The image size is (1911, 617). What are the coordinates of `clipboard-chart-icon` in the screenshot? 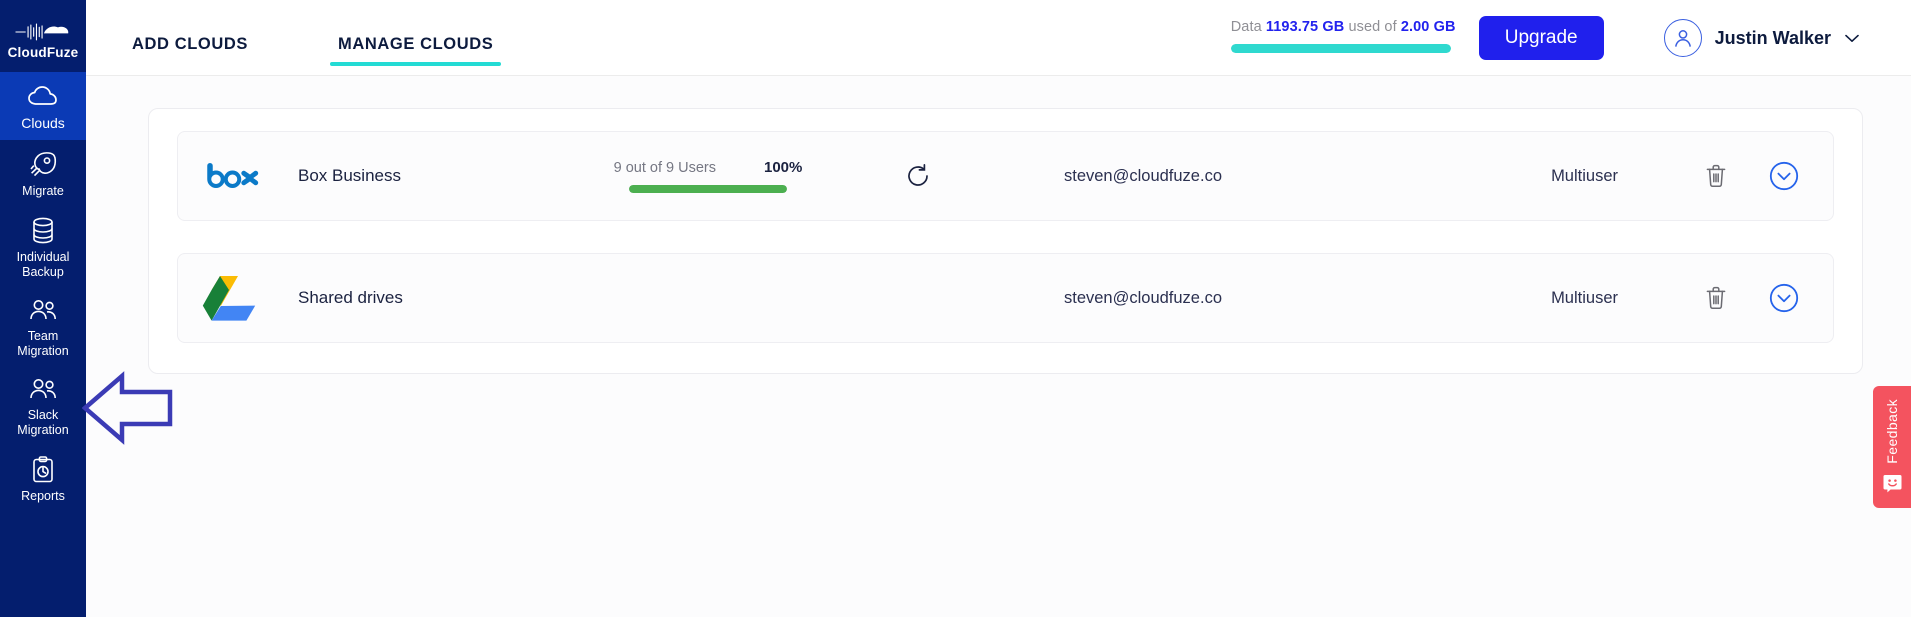 It's located at (43, 470).